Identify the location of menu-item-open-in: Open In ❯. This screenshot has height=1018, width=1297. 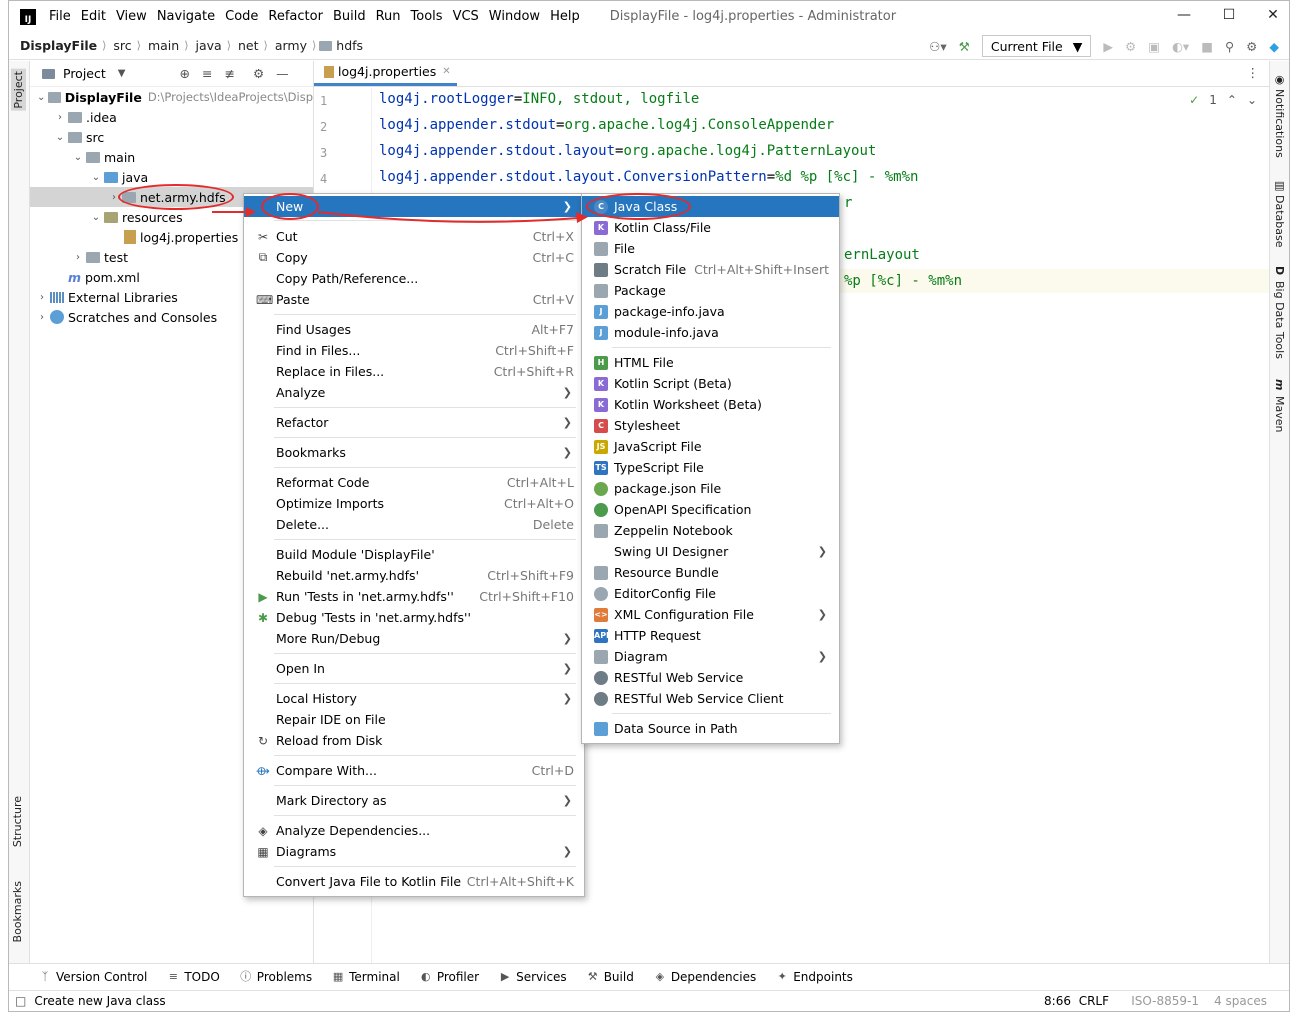
(414, 668).